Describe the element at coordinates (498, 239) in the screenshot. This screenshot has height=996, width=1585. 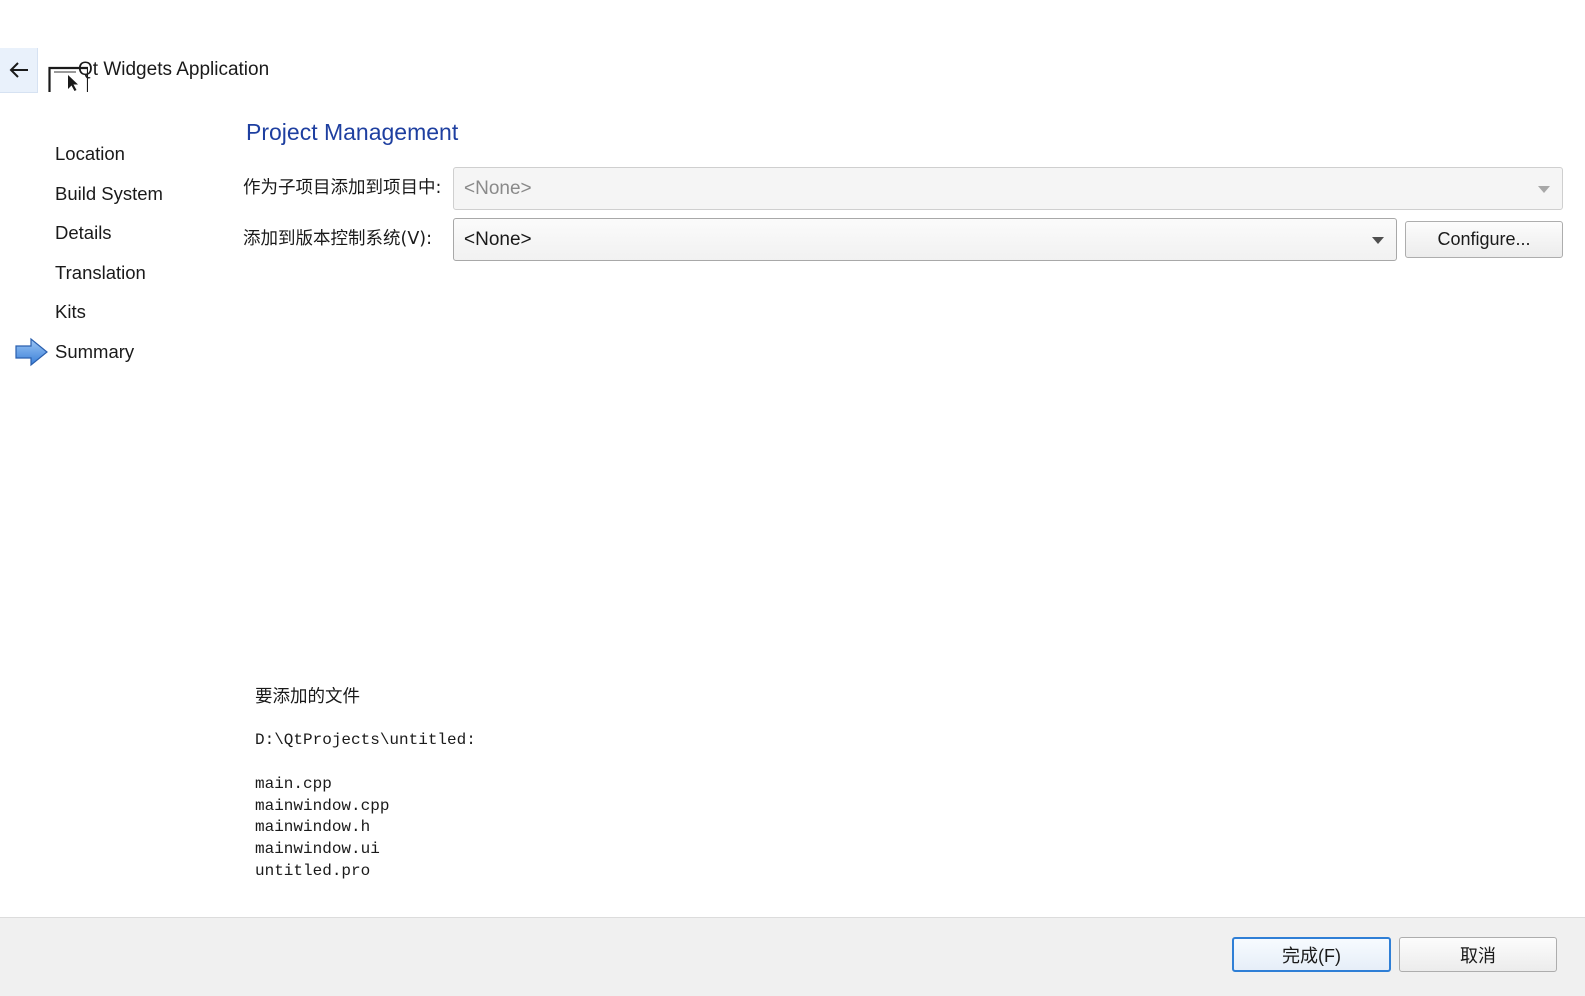
I see `vcs-value: <None>` at that location.